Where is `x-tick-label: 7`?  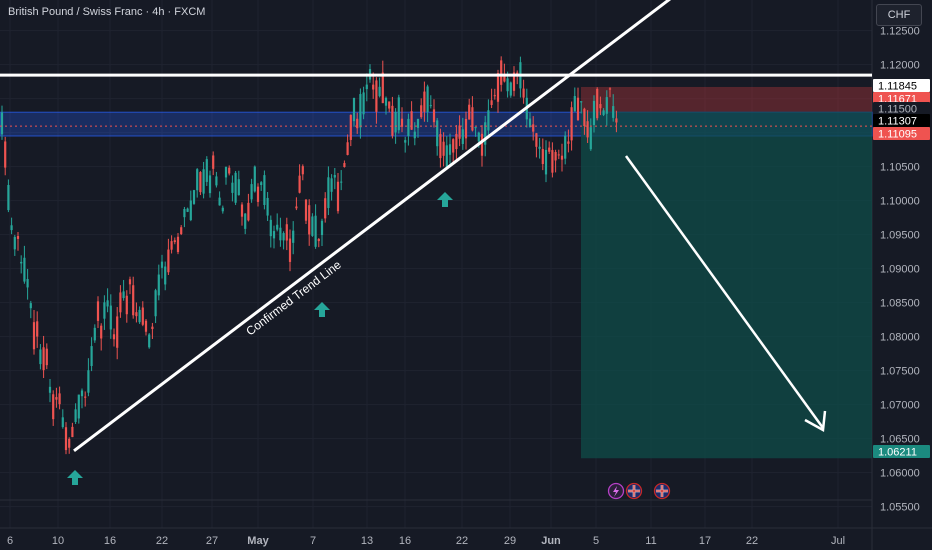 x-tick-label: 7 is located at coordinates (313, 541).